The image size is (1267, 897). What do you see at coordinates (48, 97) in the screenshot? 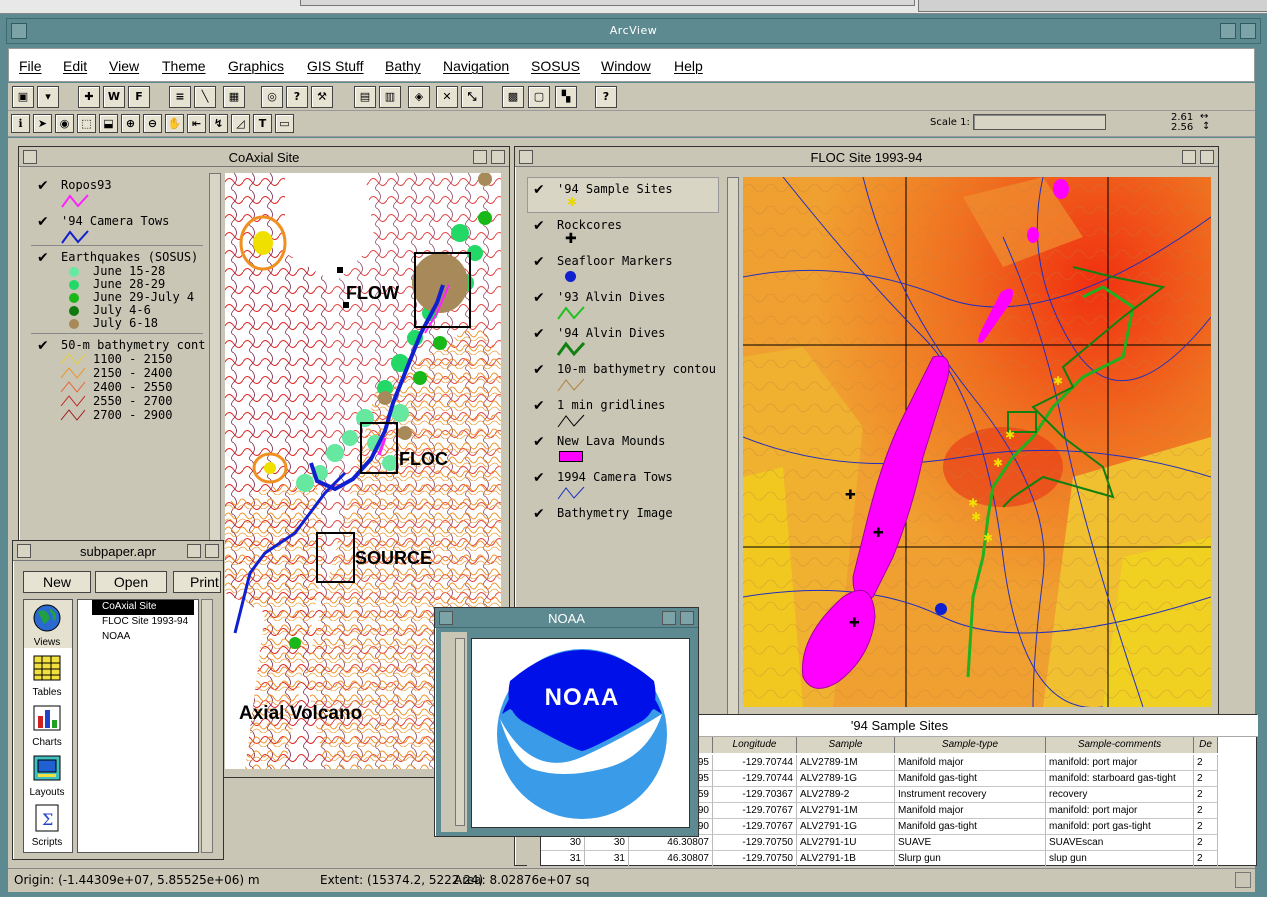
I see `dropdown-icon: ▾` at bounding box center [48, 97].